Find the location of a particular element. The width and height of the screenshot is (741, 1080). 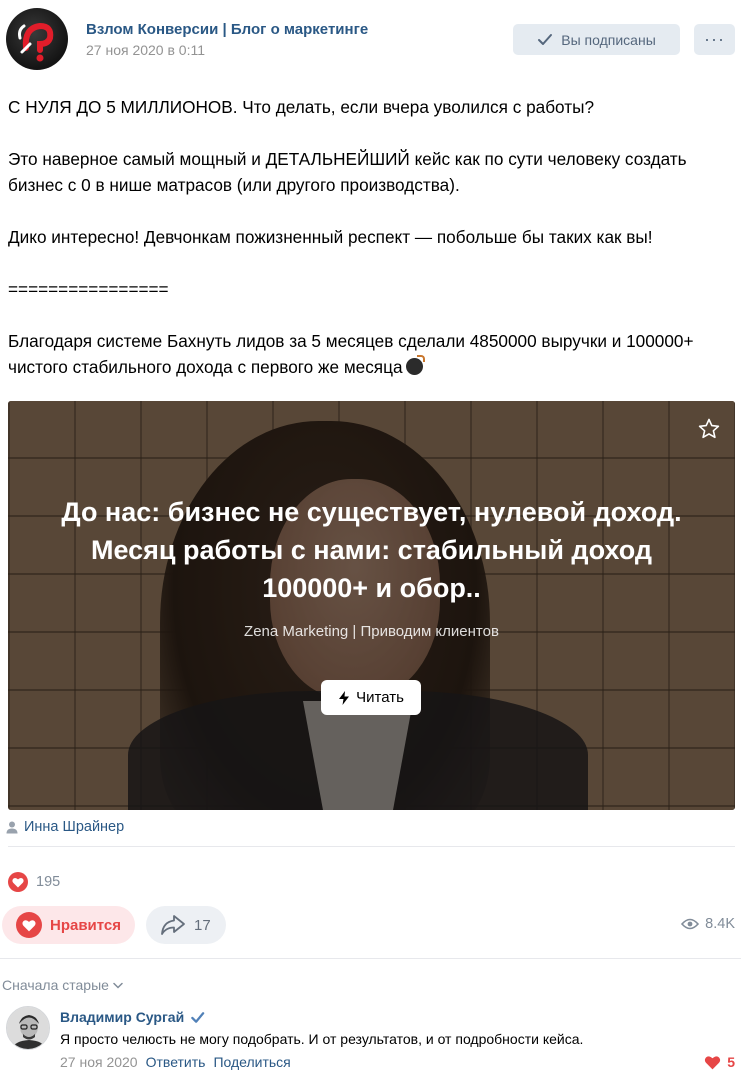

share-button: 17 is located at coordinates (186, 925).